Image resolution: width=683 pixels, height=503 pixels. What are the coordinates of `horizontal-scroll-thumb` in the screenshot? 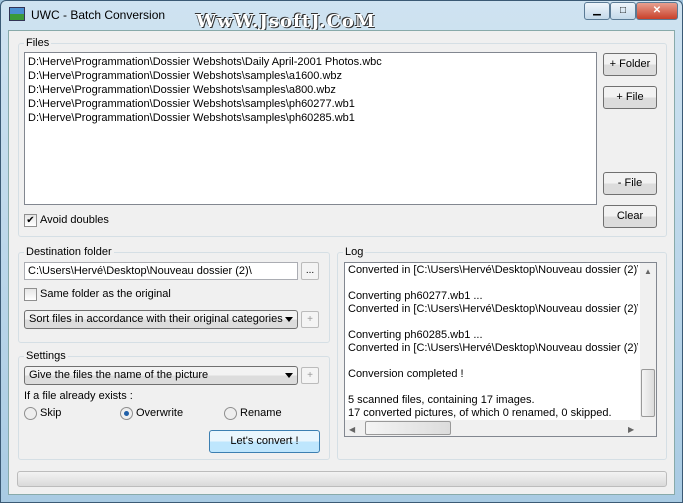 It's located at (408, 428).